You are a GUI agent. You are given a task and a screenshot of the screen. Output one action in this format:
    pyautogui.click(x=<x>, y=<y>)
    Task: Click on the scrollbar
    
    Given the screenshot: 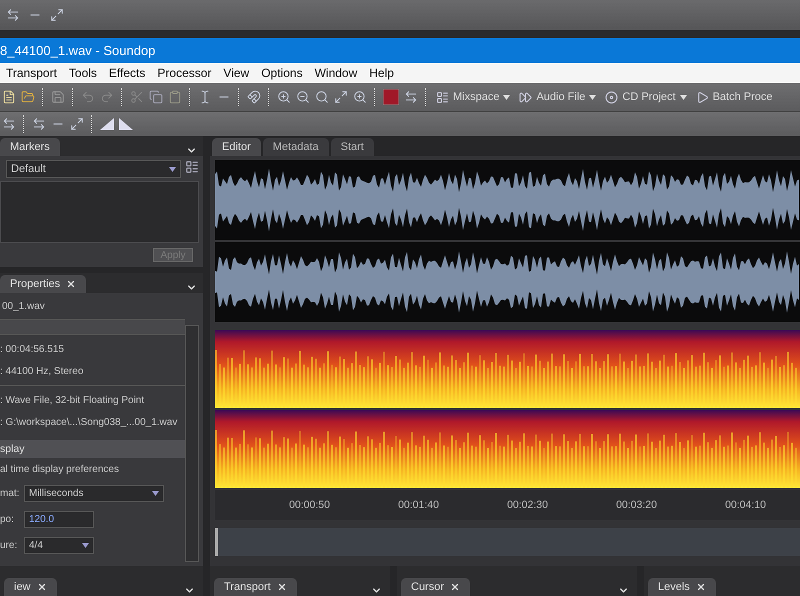 What is the action you would take?
    pyautogui.click(x=192, y=443)
    